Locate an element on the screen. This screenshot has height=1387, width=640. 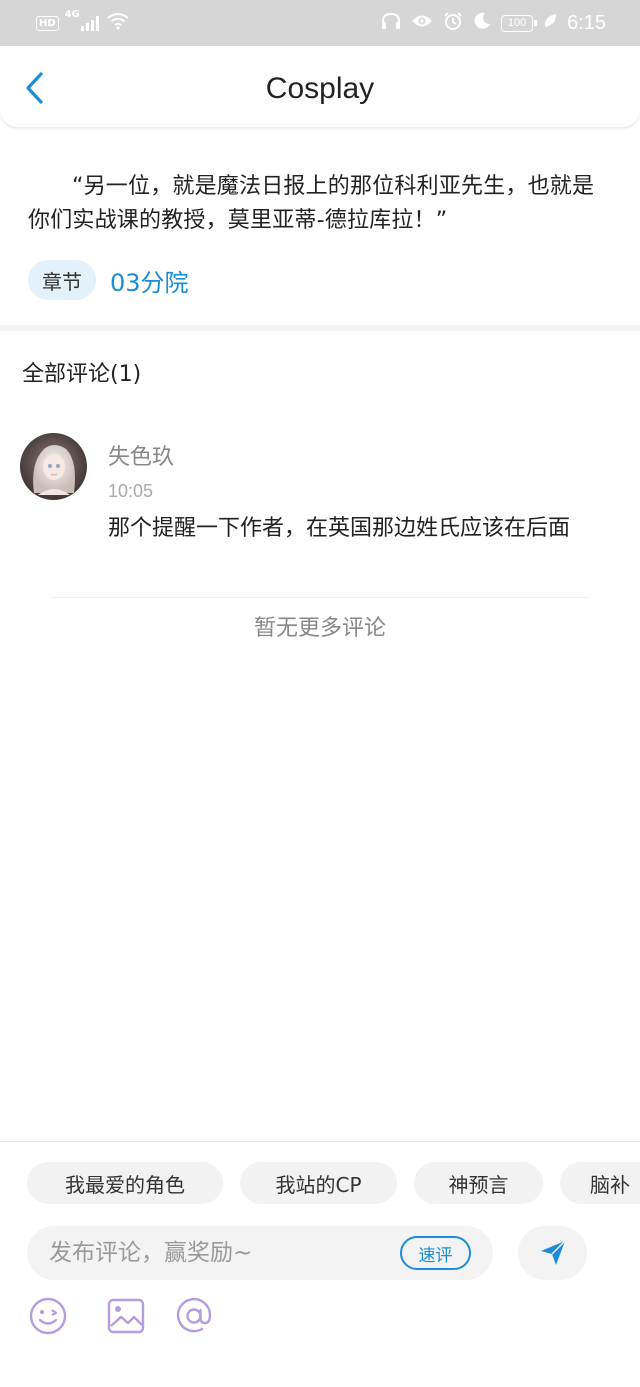
moon-icon is located at coordinates (482, 23).